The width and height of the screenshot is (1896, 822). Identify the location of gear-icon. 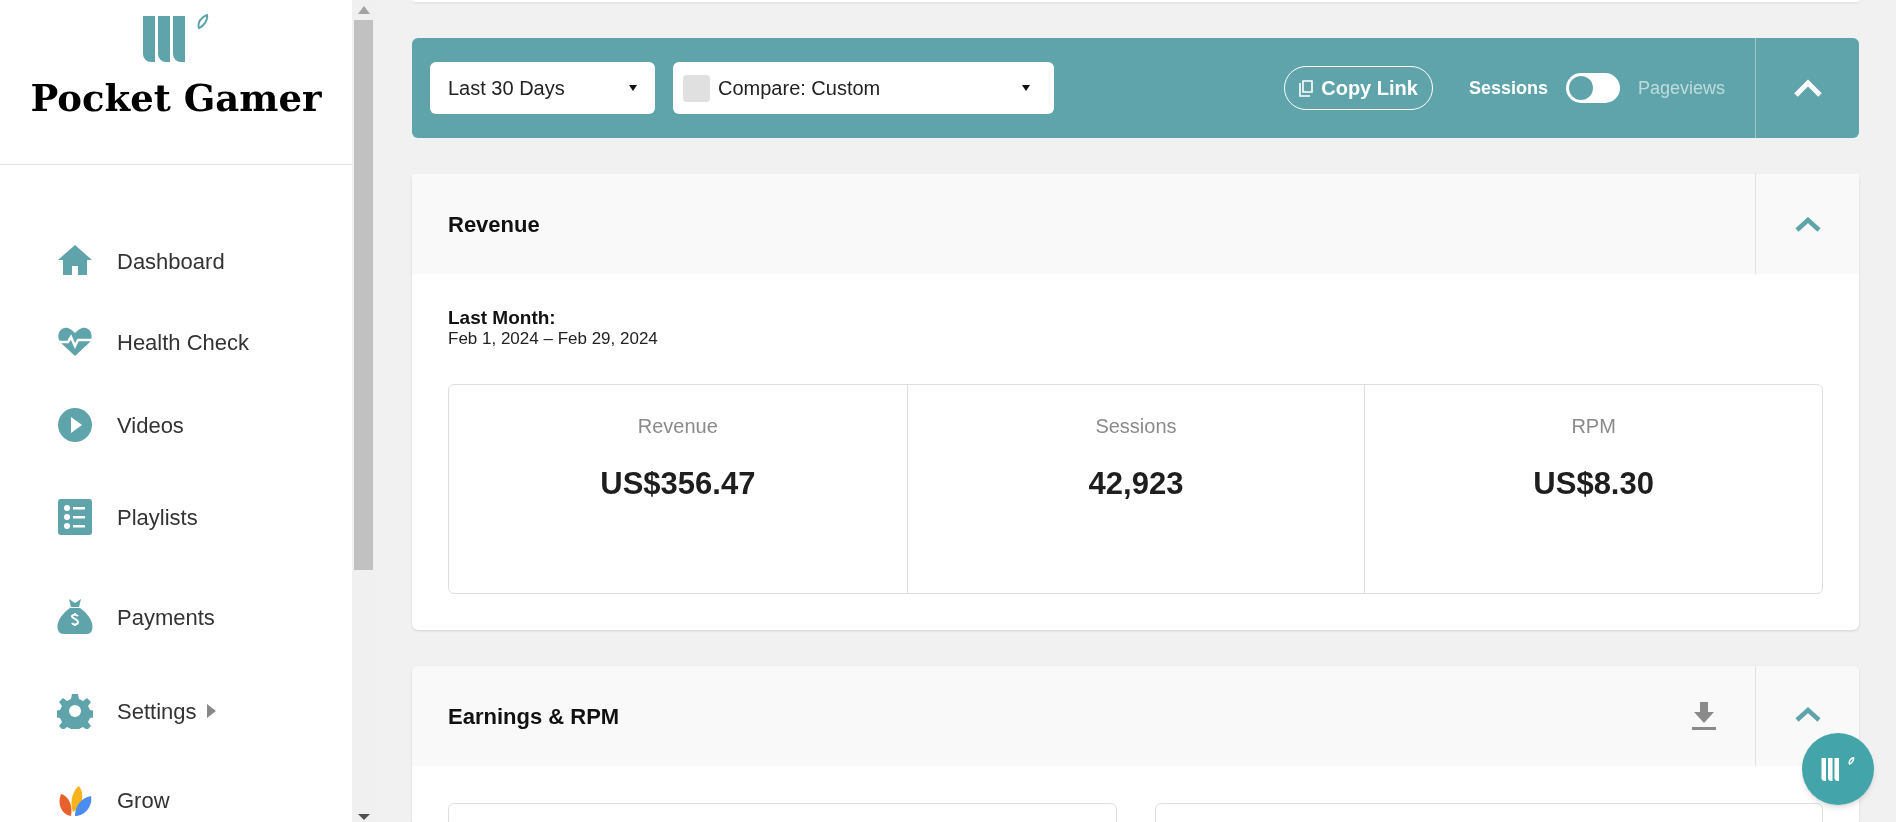
(75, 711).